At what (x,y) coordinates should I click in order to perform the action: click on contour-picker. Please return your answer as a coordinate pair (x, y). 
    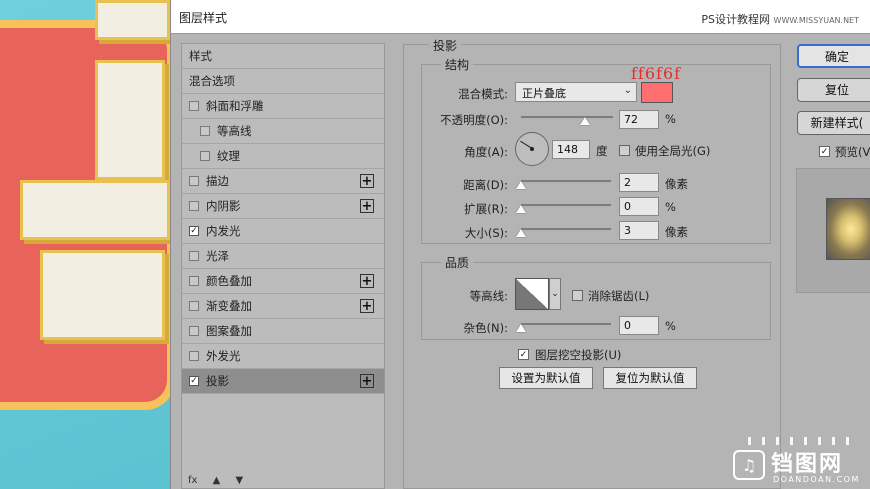
    Looking at the image, I should click on (532, 294).